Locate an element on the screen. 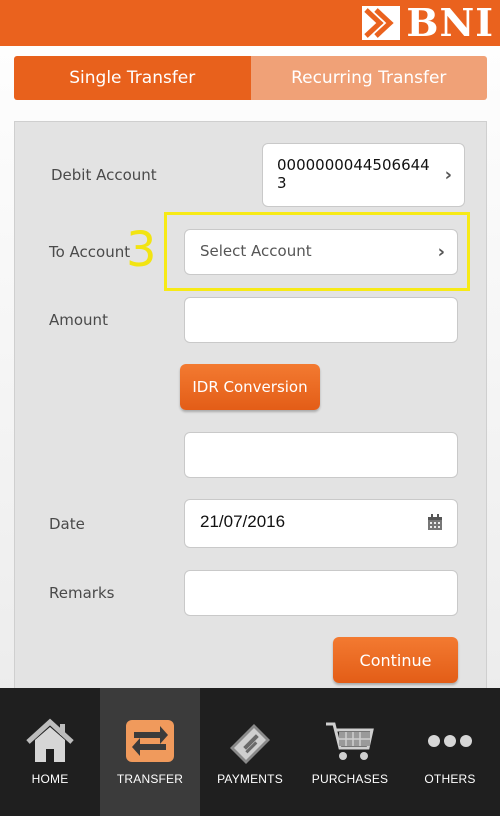  tab-recurring-transfer: Recurring Transfer is located at coordinates (368, 78).